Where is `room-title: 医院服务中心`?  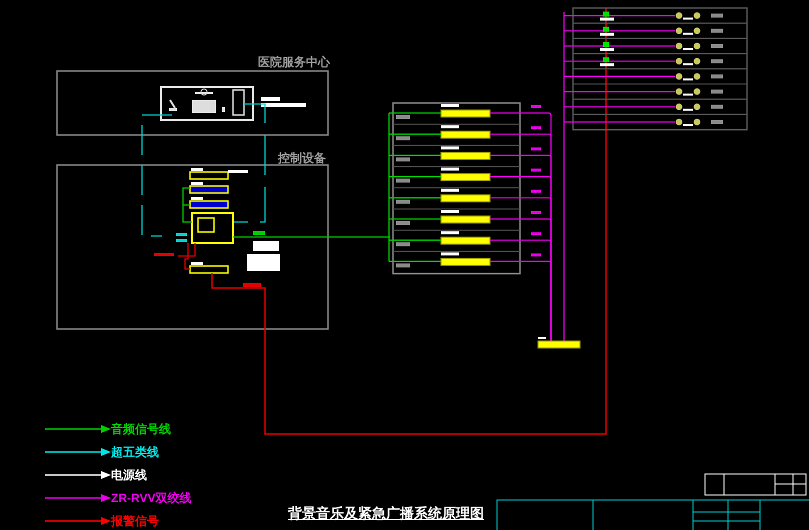 room-title: 医院服务中心 is located at coordinates (294, 62).